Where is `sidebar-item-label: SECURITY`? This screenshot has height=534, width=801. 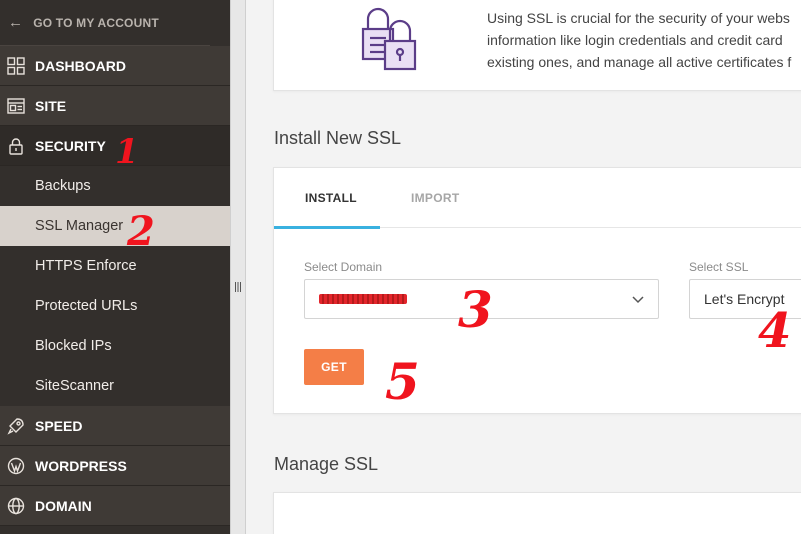 sidebar-item-label: SECURITY is located at coordinates (70, 145).